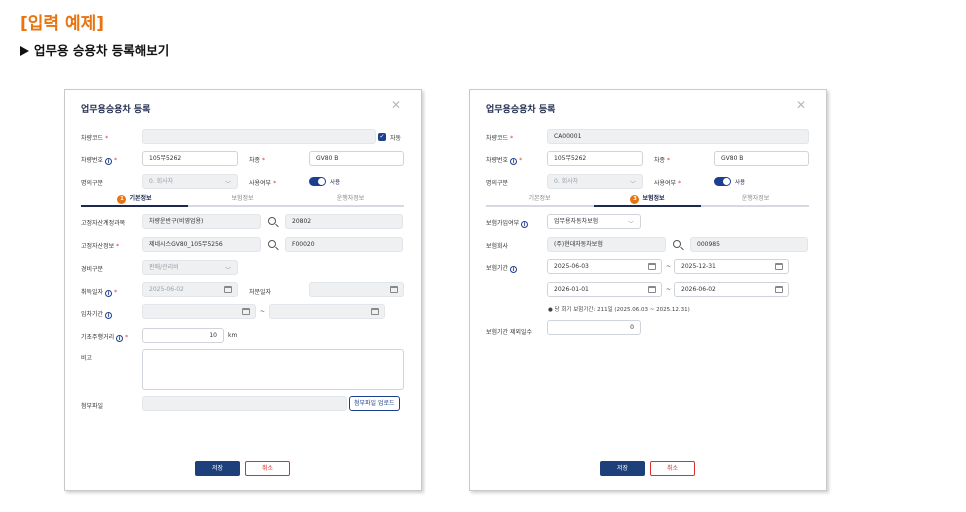  I want to click on page-subtitle-text: 업무용 승용차 등록해보기, so click(102, 50).